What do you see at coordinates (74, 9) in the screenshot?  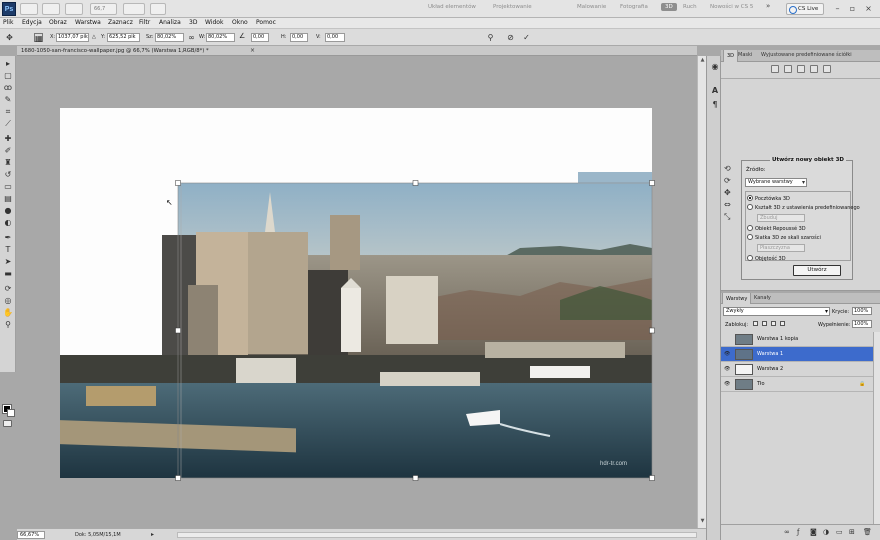 I see `view-extras-button` at bounding box center [74, 9].